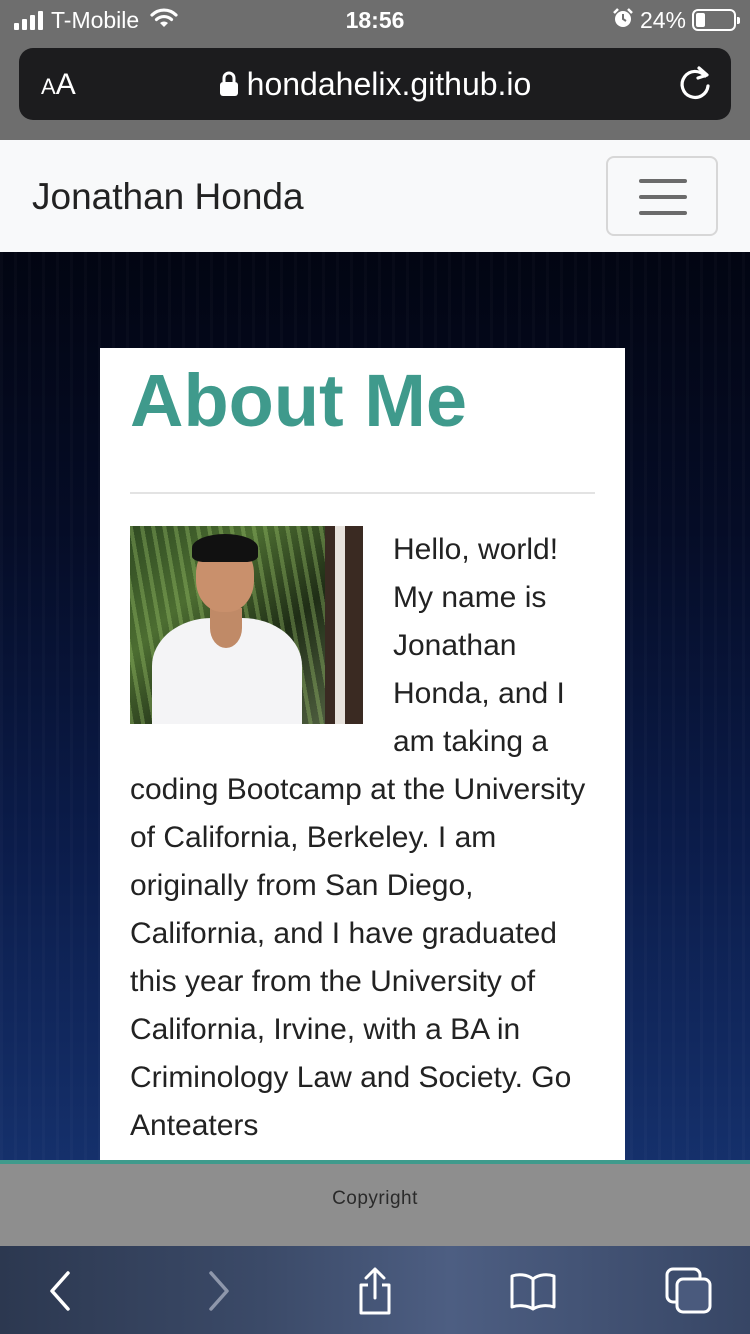 Image resolution: width=750 pixels, height=1334 pixels. Describe the element at coordinates (28, 20) in the screenshot. I see `signal-strength-icon` at that location.